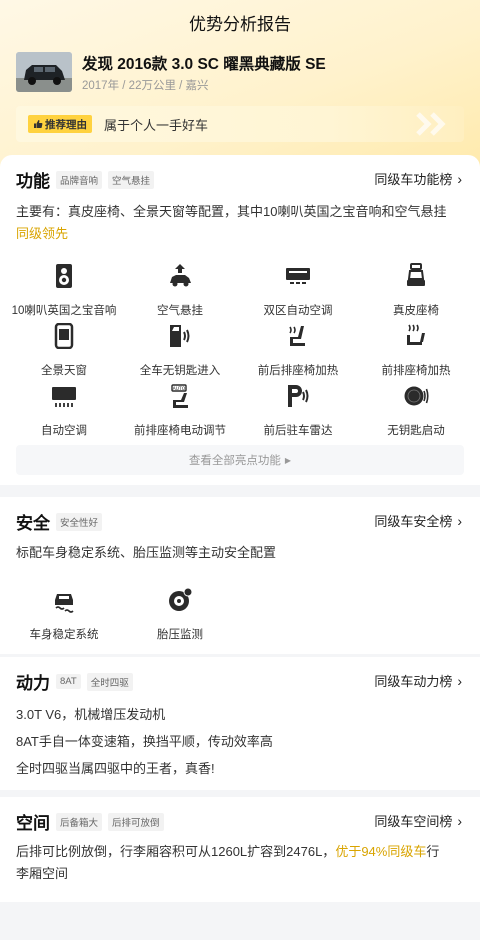  I want to click on feature-item: 空气悬挂, so click(180, 290).